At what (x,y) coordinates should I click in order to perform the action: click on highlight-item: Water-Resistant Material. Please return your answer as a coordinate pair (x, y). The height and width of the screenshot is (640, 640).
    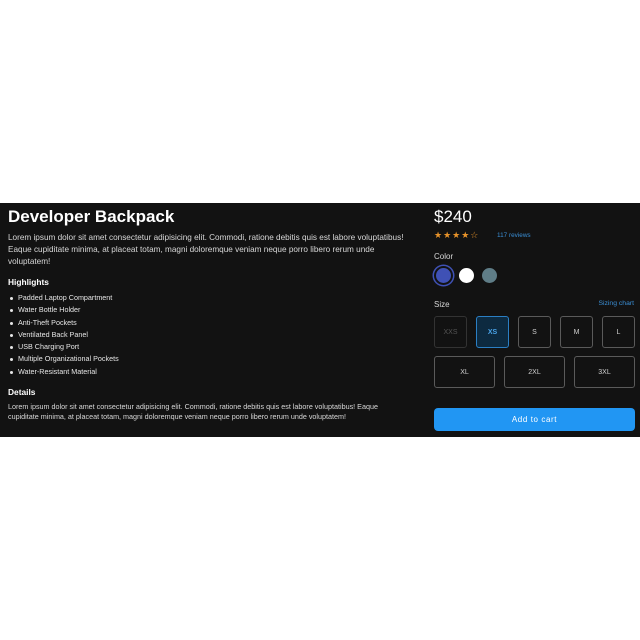
    Looking at the image, I should click on (63, 372).